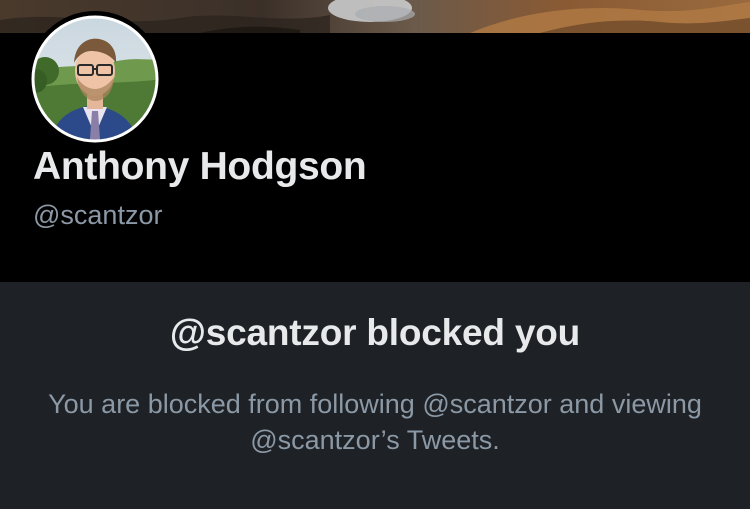 The height and width of the screenshot is (509, 750). What do you see at coordinates (200, 166) in the screenshot?
I see `profile-display-name: Anthony Hodgson` at bounding box center [200, 166].